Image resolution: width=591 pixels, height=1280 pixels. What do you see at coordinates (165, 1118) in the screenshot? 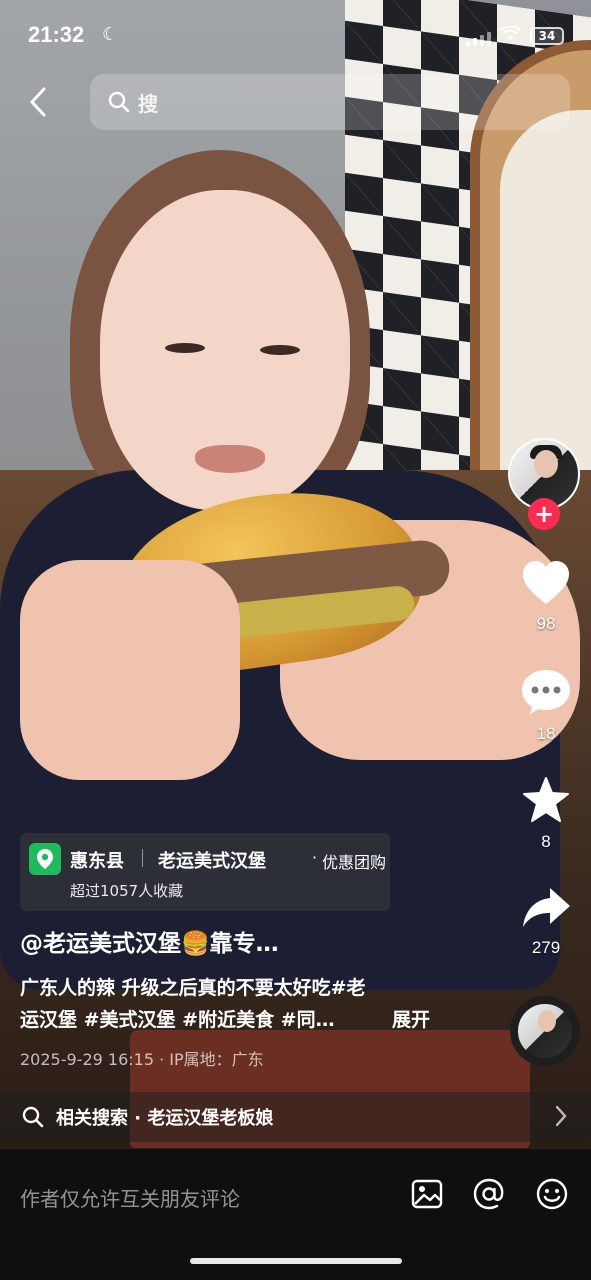
I see `related-search-text: 相关搜索 · 老运汉堡老板娘` at bounding box center [165, 1118].